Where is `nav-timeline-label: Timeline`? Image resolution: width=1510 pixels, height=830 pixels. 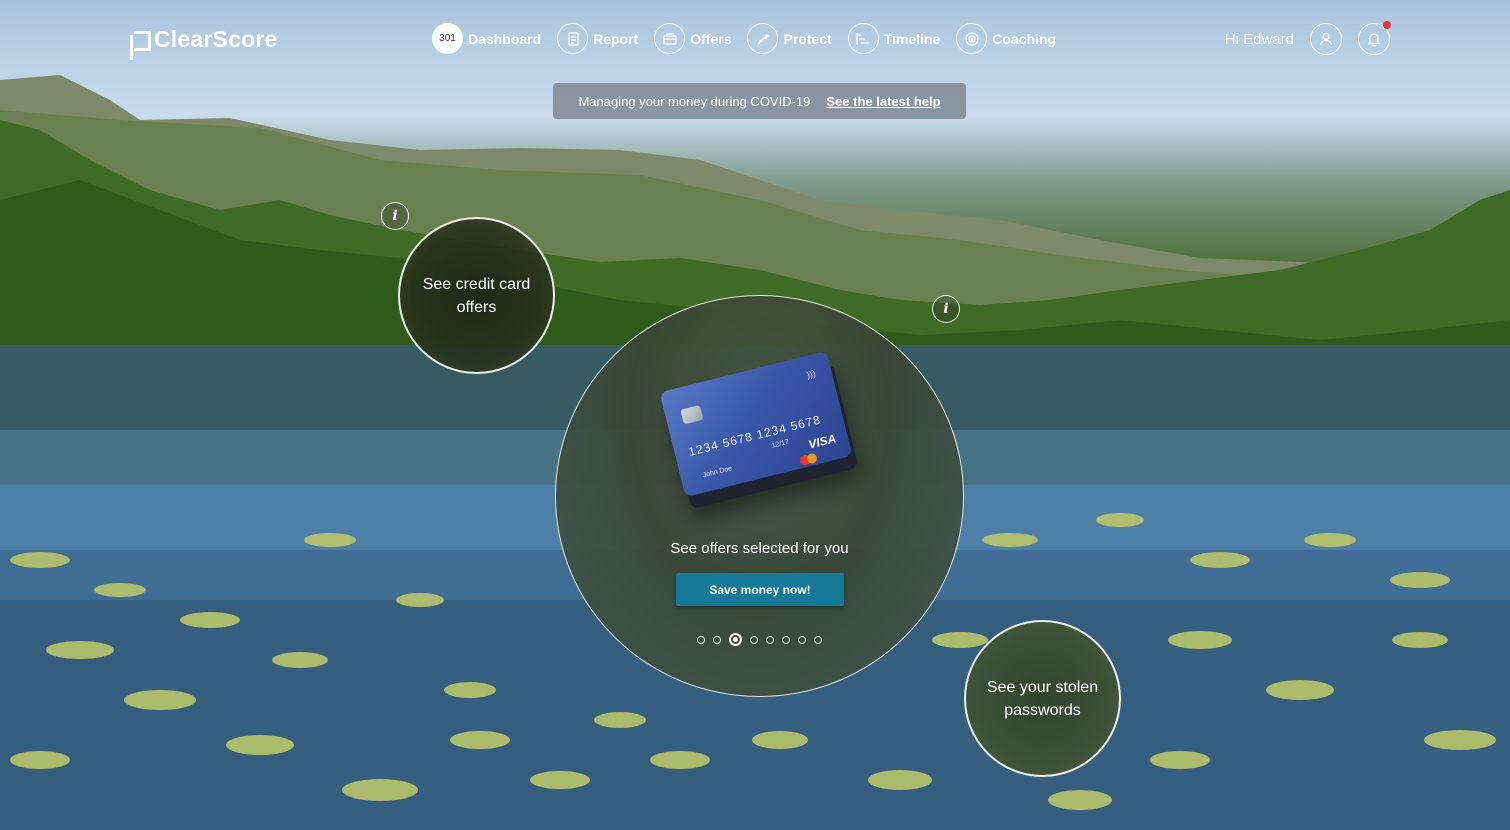
nav-timeline-label: Timeline is located at coordinates (912, 38).